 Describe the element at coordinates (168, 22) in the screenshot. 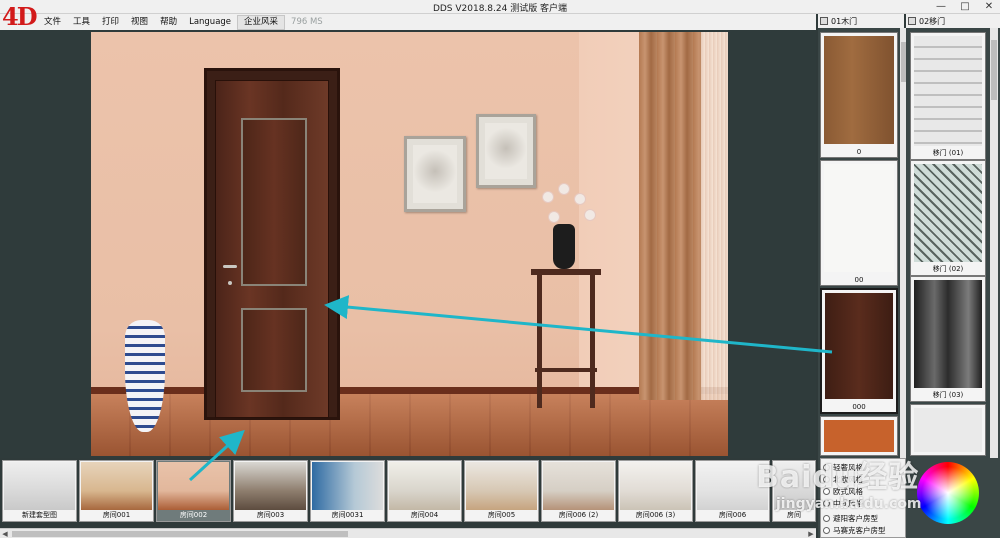

I see `menu-help: 帮助` at that location.